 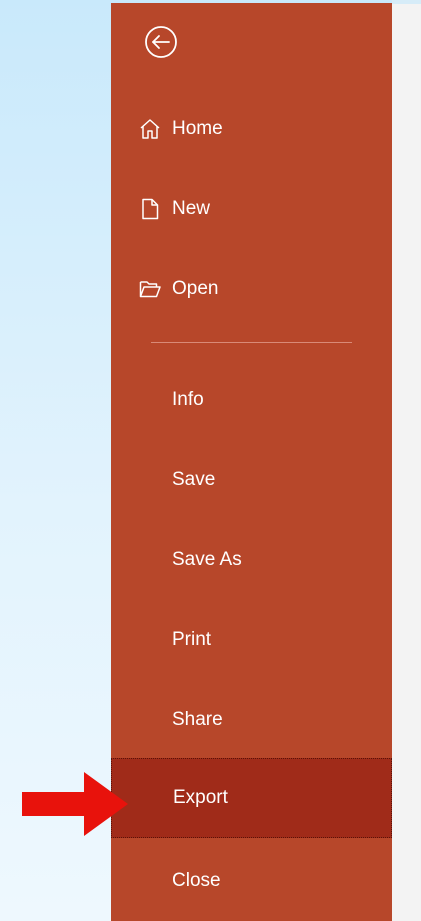 I want to click on nav-item-label: Home, so click(x=197, y=128).